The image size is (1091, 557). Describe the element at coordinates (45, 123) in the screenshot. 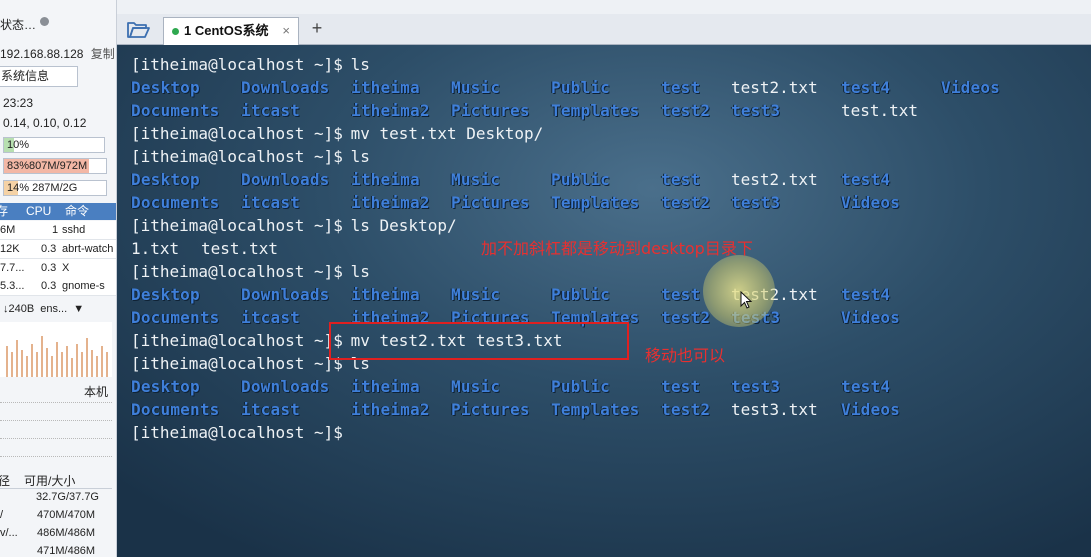

I see `load-average: 0.14, 0.10, 0.12` at that location.